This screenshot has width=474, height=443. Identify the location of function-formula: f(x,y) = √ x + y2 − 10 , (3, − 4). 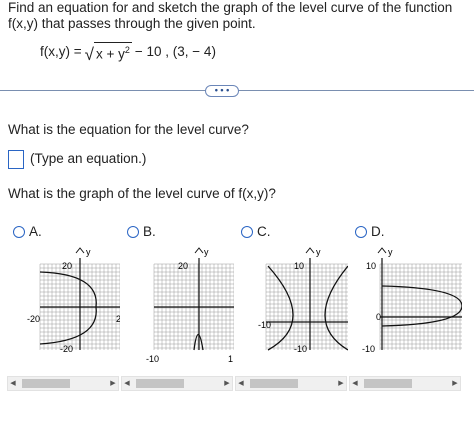
(128, 53).